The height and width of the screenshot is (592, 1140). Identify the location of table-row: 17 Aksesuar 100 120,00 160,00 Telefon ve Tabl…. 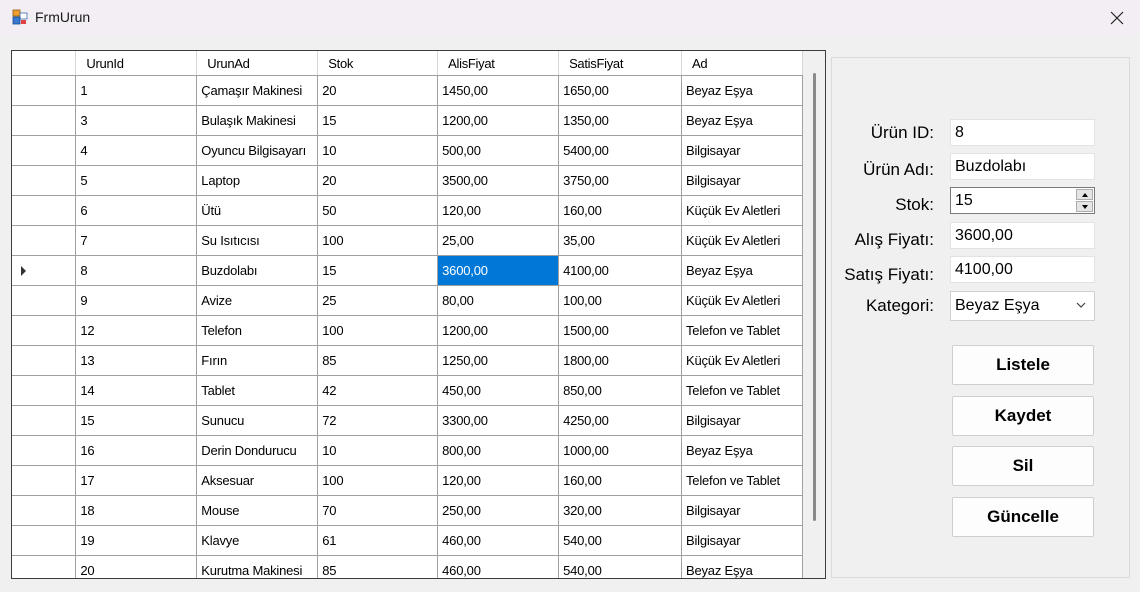
(408, 480).